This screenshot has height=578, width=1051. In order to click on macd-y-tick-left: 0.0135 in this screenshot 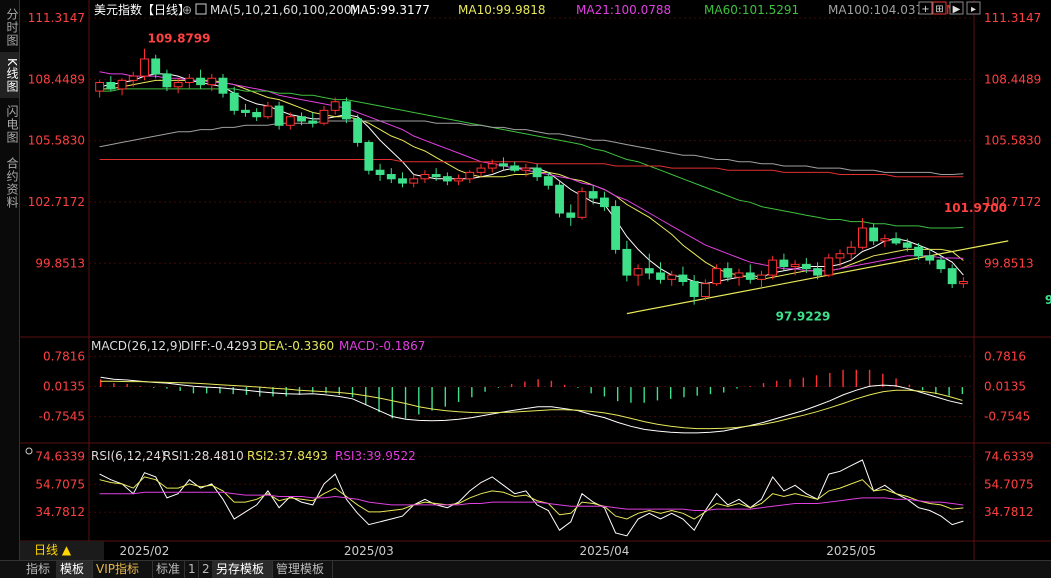, I will do `click(64, 387)`.